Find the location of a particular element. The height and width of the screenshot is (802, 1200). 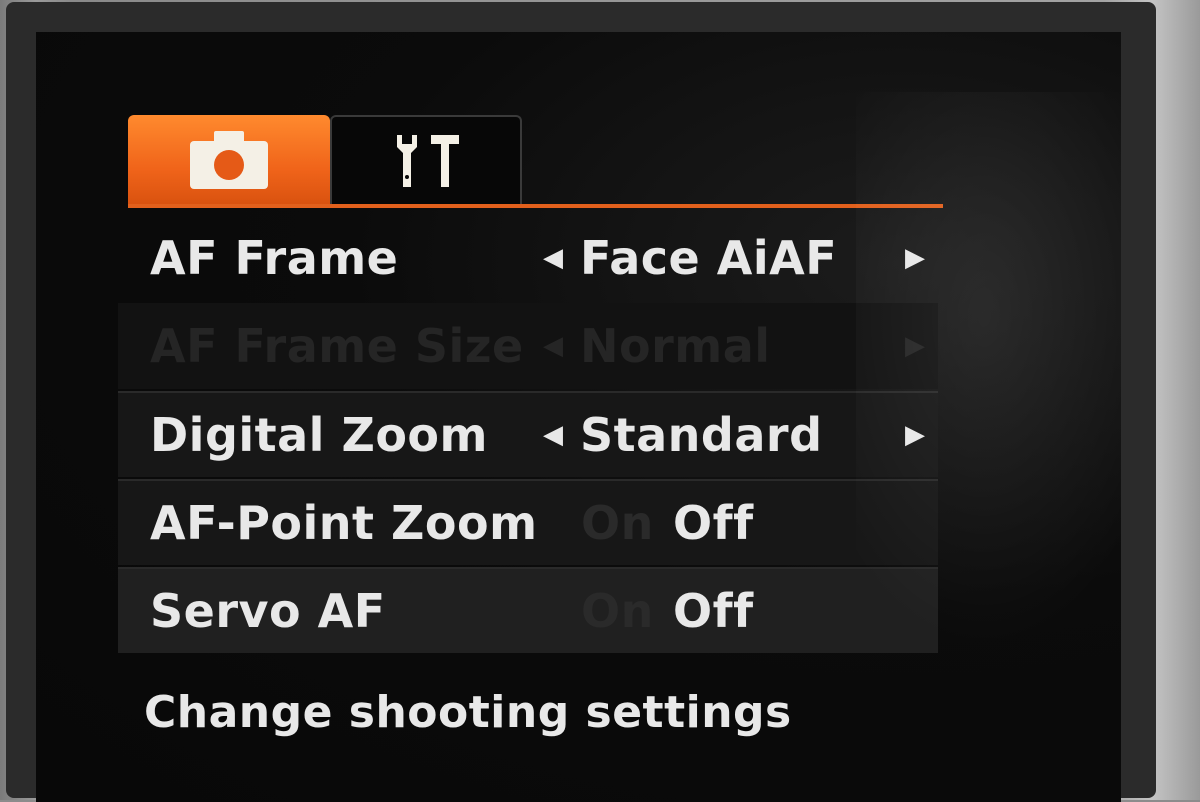

menu-item-label: Servo AF is located at coordinates (268, 611).